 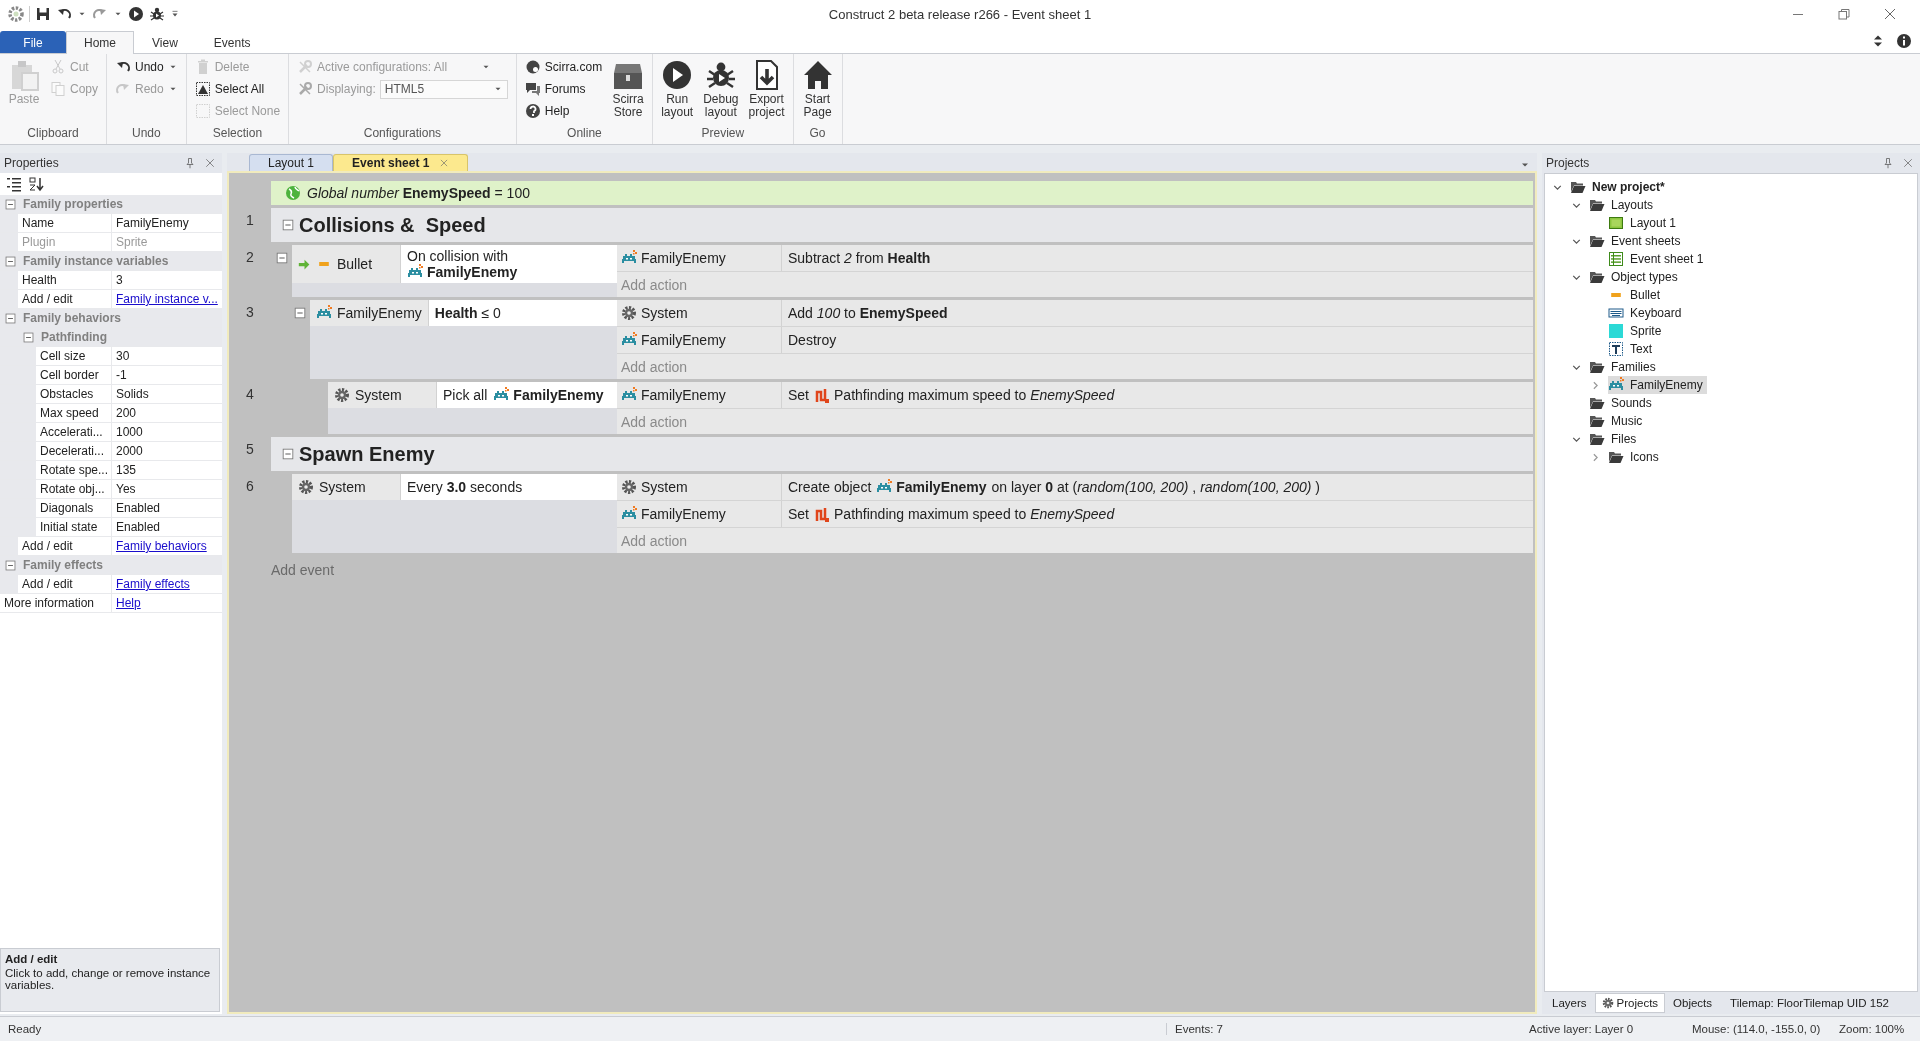 I want to click on tree-item: Icons, so click(x=1635, y=457).